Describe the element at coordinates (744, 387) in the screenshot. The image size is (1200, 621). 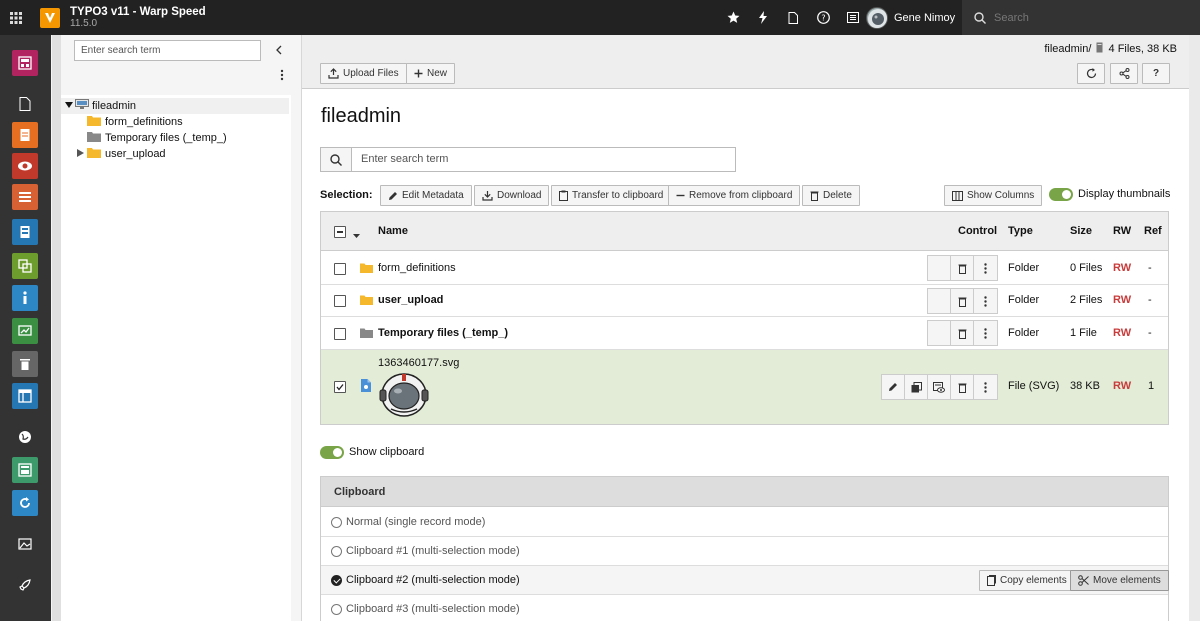
I see `table-row: 1363460177.svg File (SVG) 38 KB RW 1` at that location.